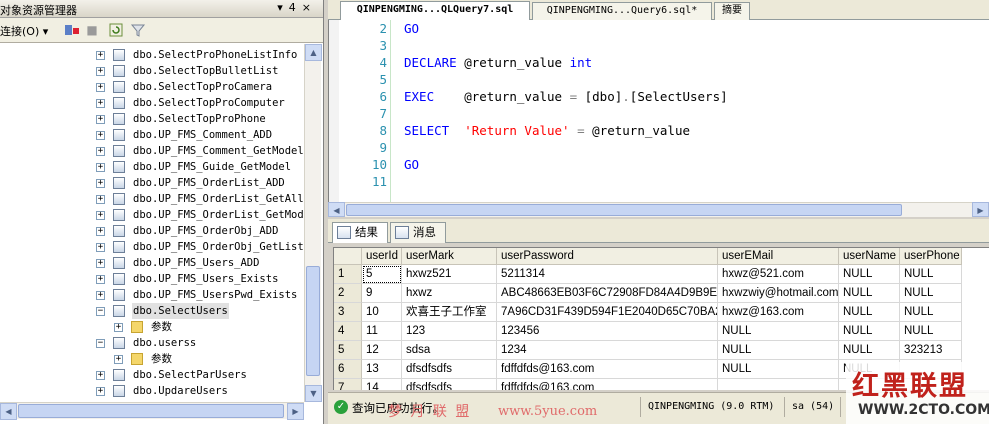  What do you see at coordinates (382, 384) in the screenshot?
I see `grid-cell: 14` at bounding box center [382, 384].